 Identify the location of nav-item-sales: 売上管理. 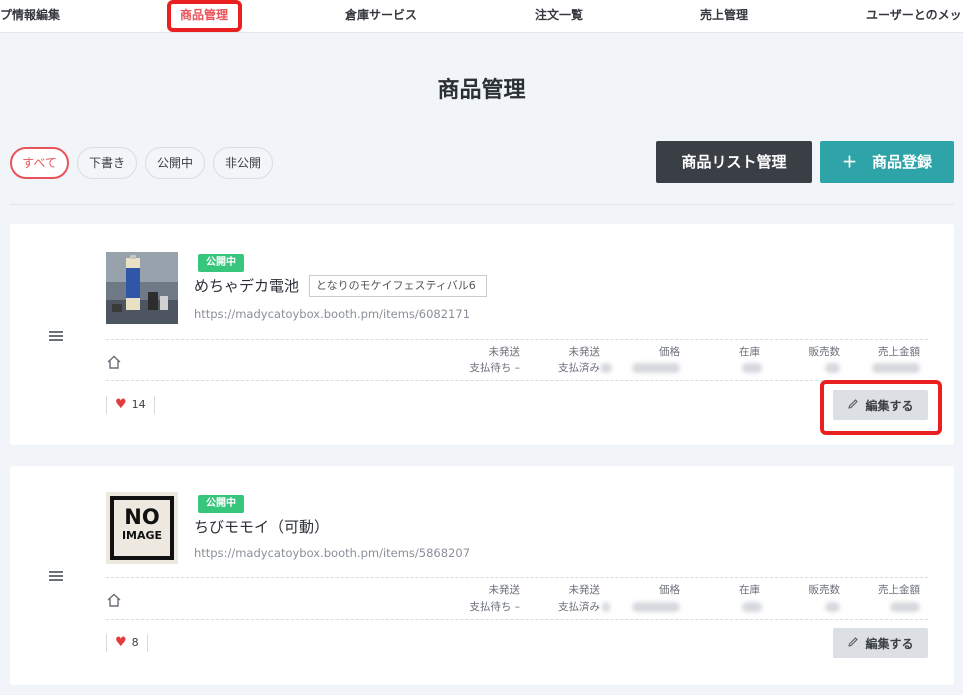
(724, 15).